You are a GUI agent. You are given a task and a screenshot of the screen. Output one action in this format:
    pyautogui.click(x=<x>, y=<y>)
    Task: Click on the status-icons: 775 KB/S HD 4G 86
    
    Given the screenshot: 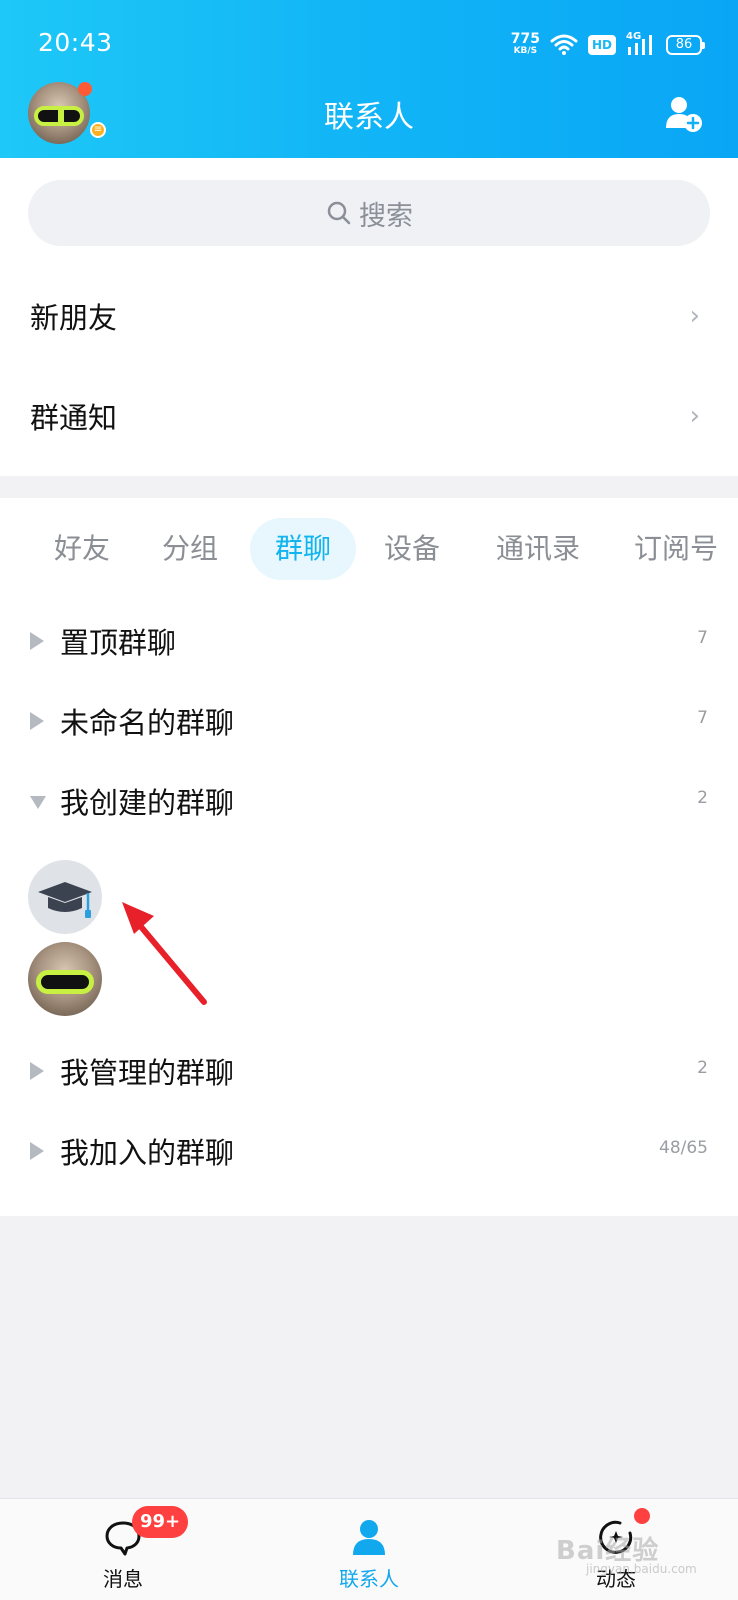 What is the action you would take?
    pyautogui.click(x=607, y=45)
    